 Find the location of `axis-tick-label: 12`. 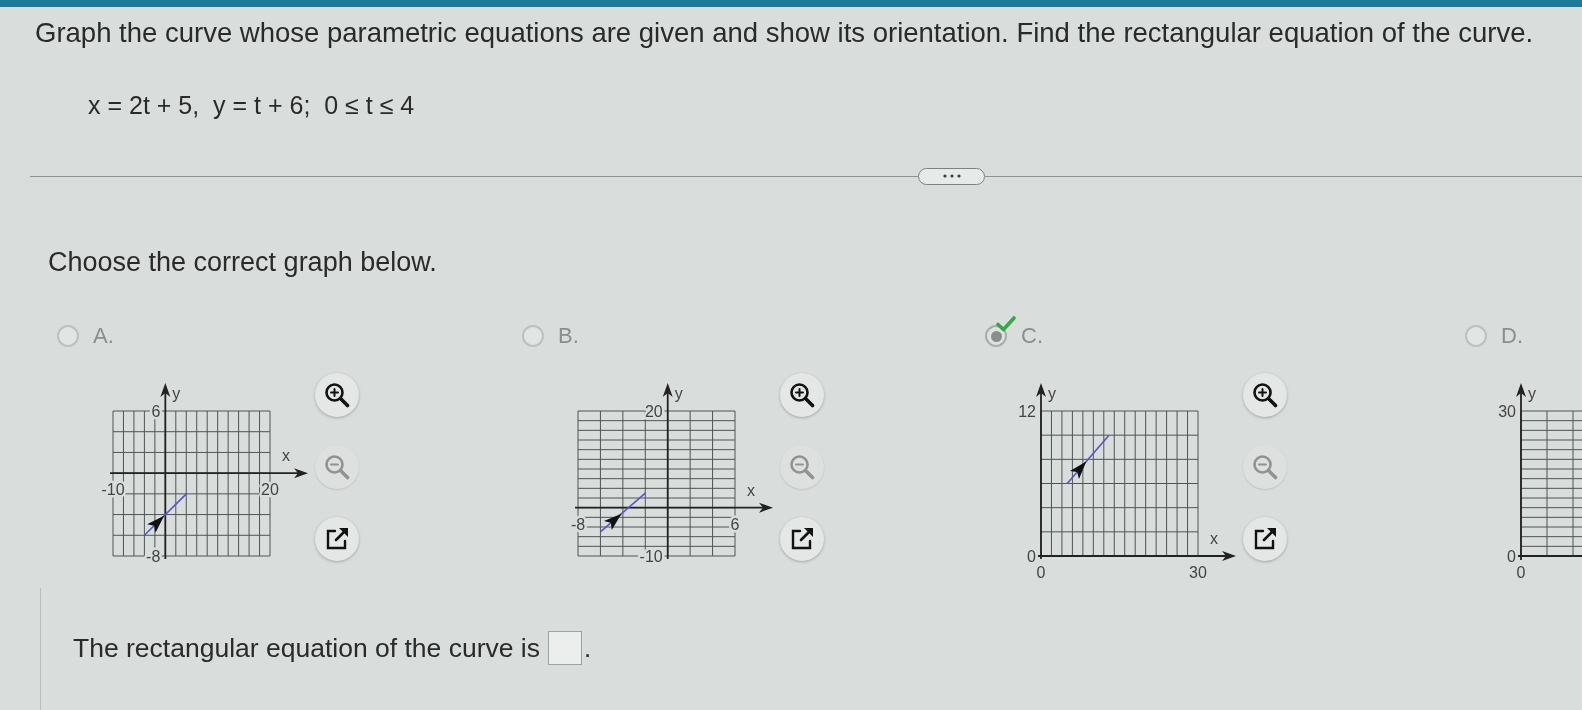

axis-tick-label: 12 is located at coordinates (1027, 411).